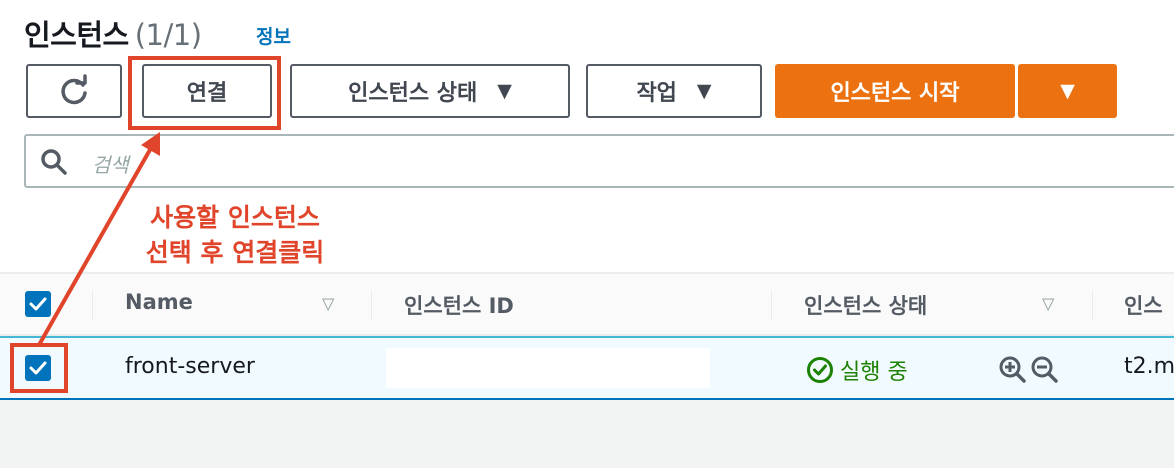 This screenshot has width=1174, height=468. Describe the element at coordinates (587, 434) in the screenshot. I see `table-footer-area` at that location.